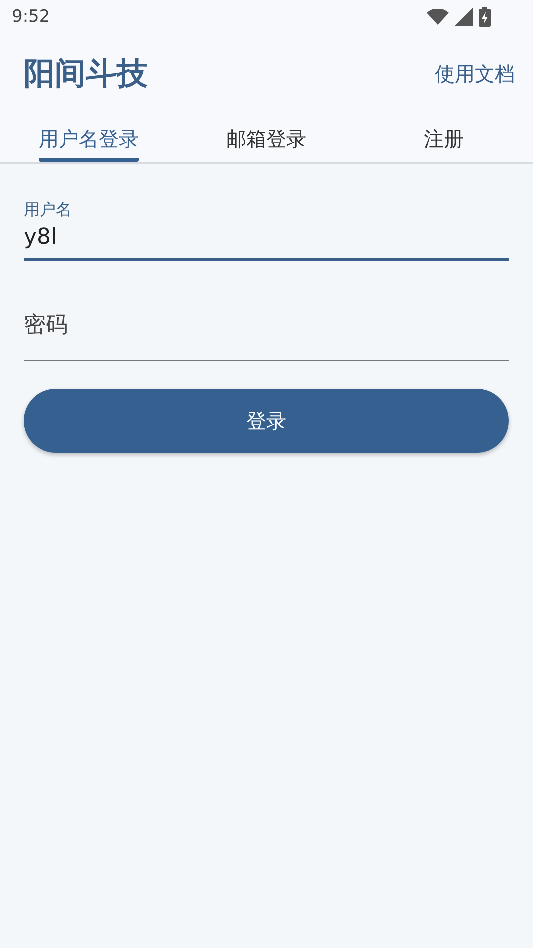 The image size is (533, 948). What do you see at coordinates (31, 17) in the screenshot?
I see `status-time: 9:52` at bounding box center [31, 17].